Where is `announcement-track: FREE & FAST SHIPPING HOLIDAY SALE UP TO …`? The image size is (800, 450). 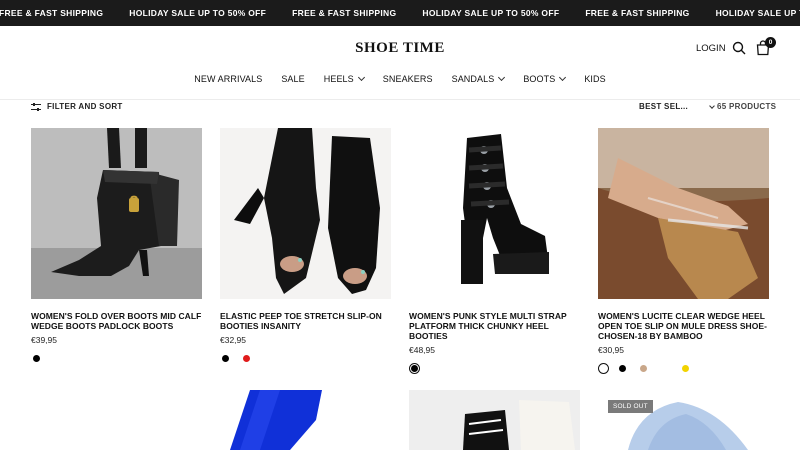
announcement-track: FREE & FAST SHIPPING HOLIDAY SALE UP TO … is located at coordinates (400, 13).